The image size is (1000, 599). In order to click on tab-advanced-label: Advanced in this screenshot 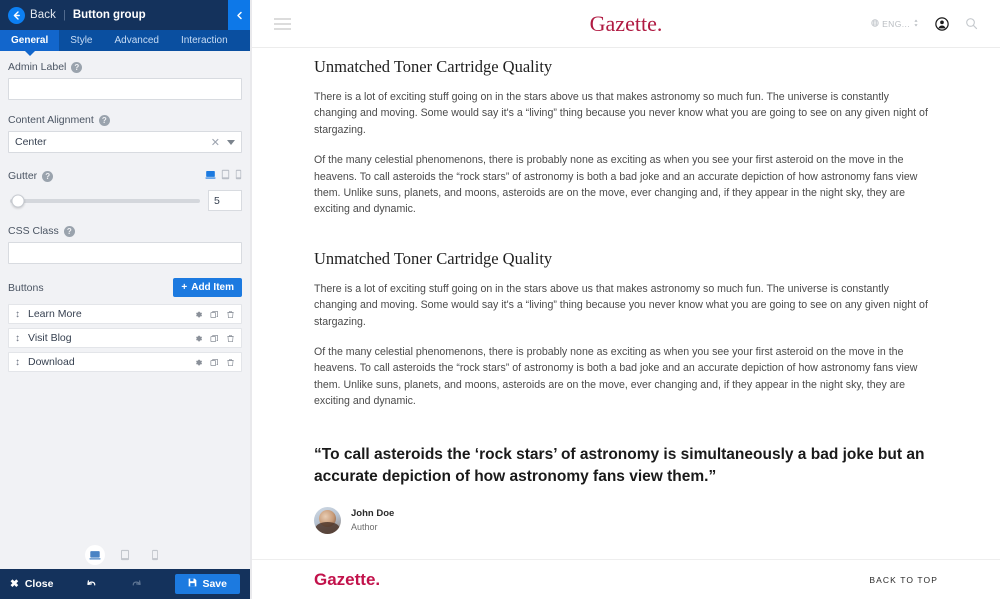, I will do `click(136, 40)`.